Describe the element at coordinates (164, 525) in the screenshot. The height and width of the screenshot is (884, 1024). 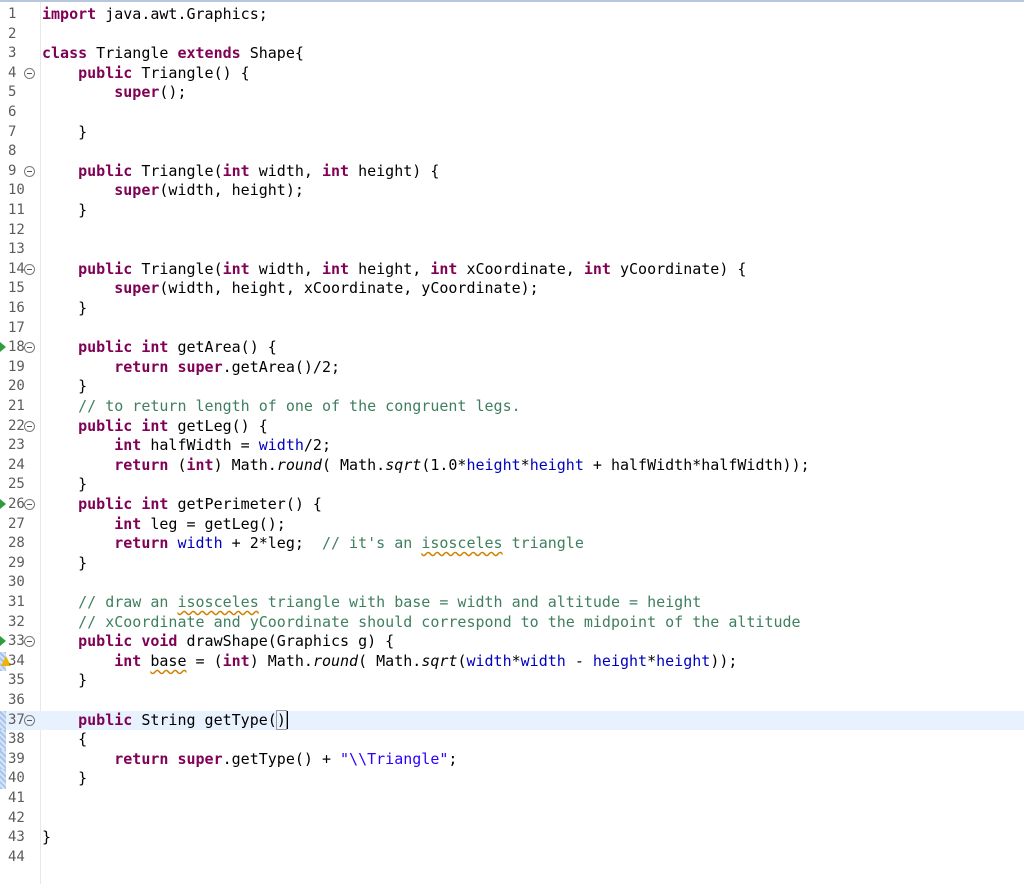
I see `code-text: int leg = getLeg();` at that location.